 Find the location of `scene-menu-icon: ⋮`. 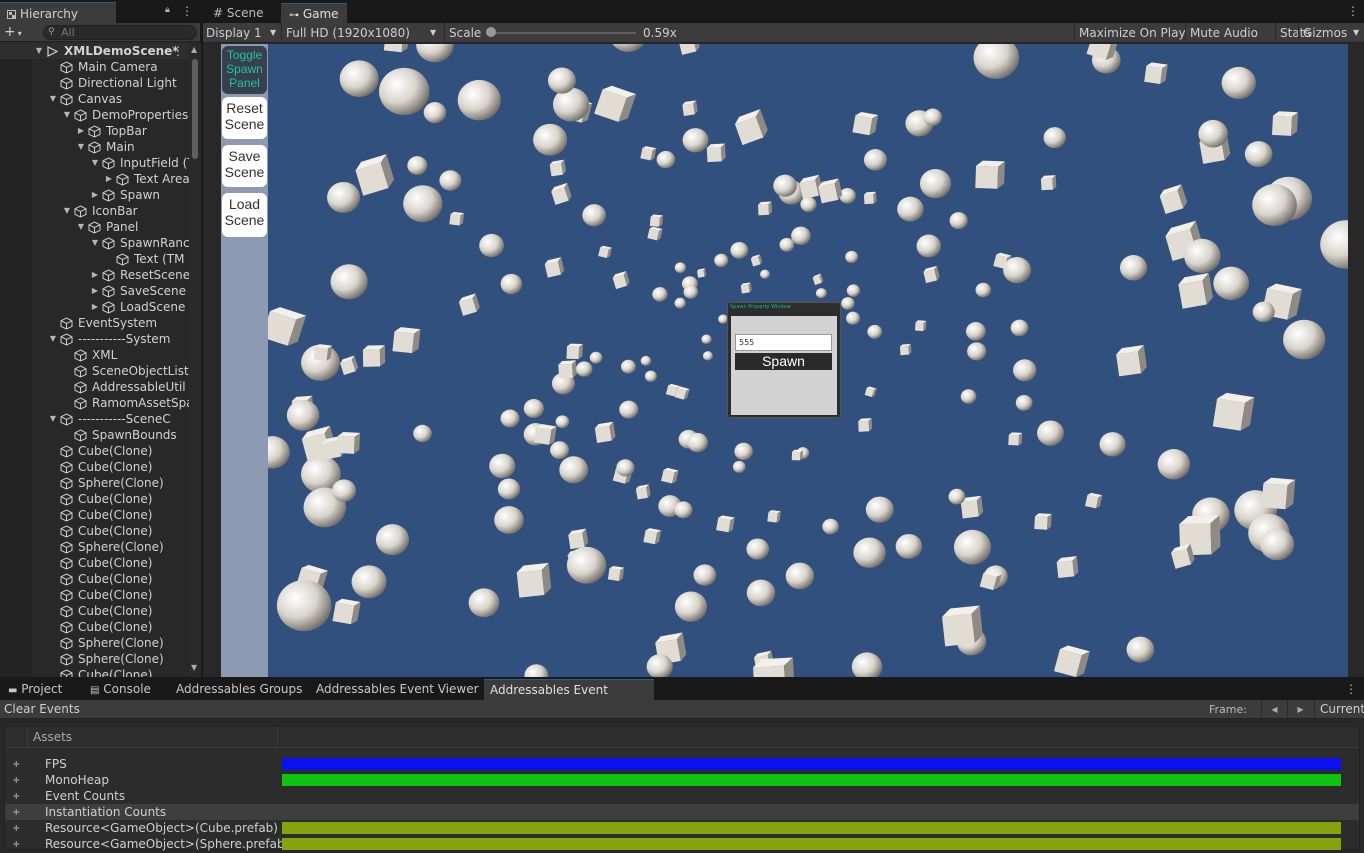

scene-menu-icon: ⋮ is located at coordinates (178, 51).